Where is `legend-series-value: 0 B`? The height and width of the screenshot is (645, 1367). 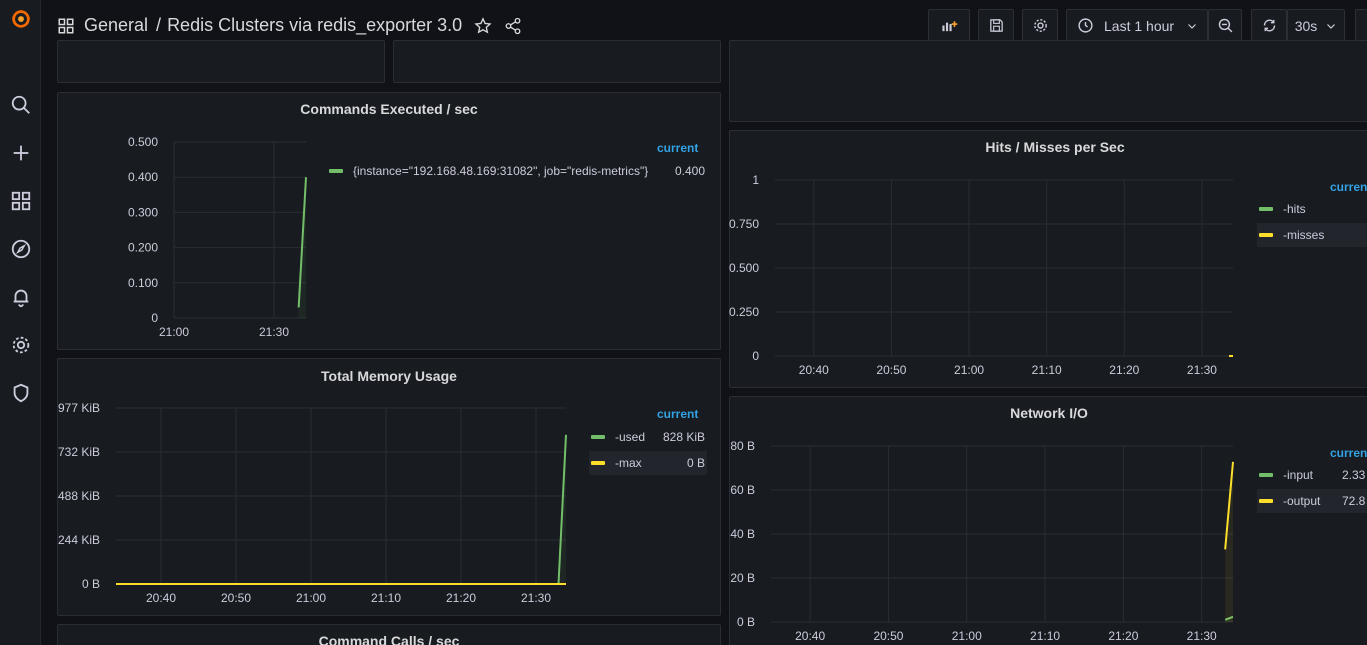
legend-series-value: 0 B is located at coordinates (695, 463).